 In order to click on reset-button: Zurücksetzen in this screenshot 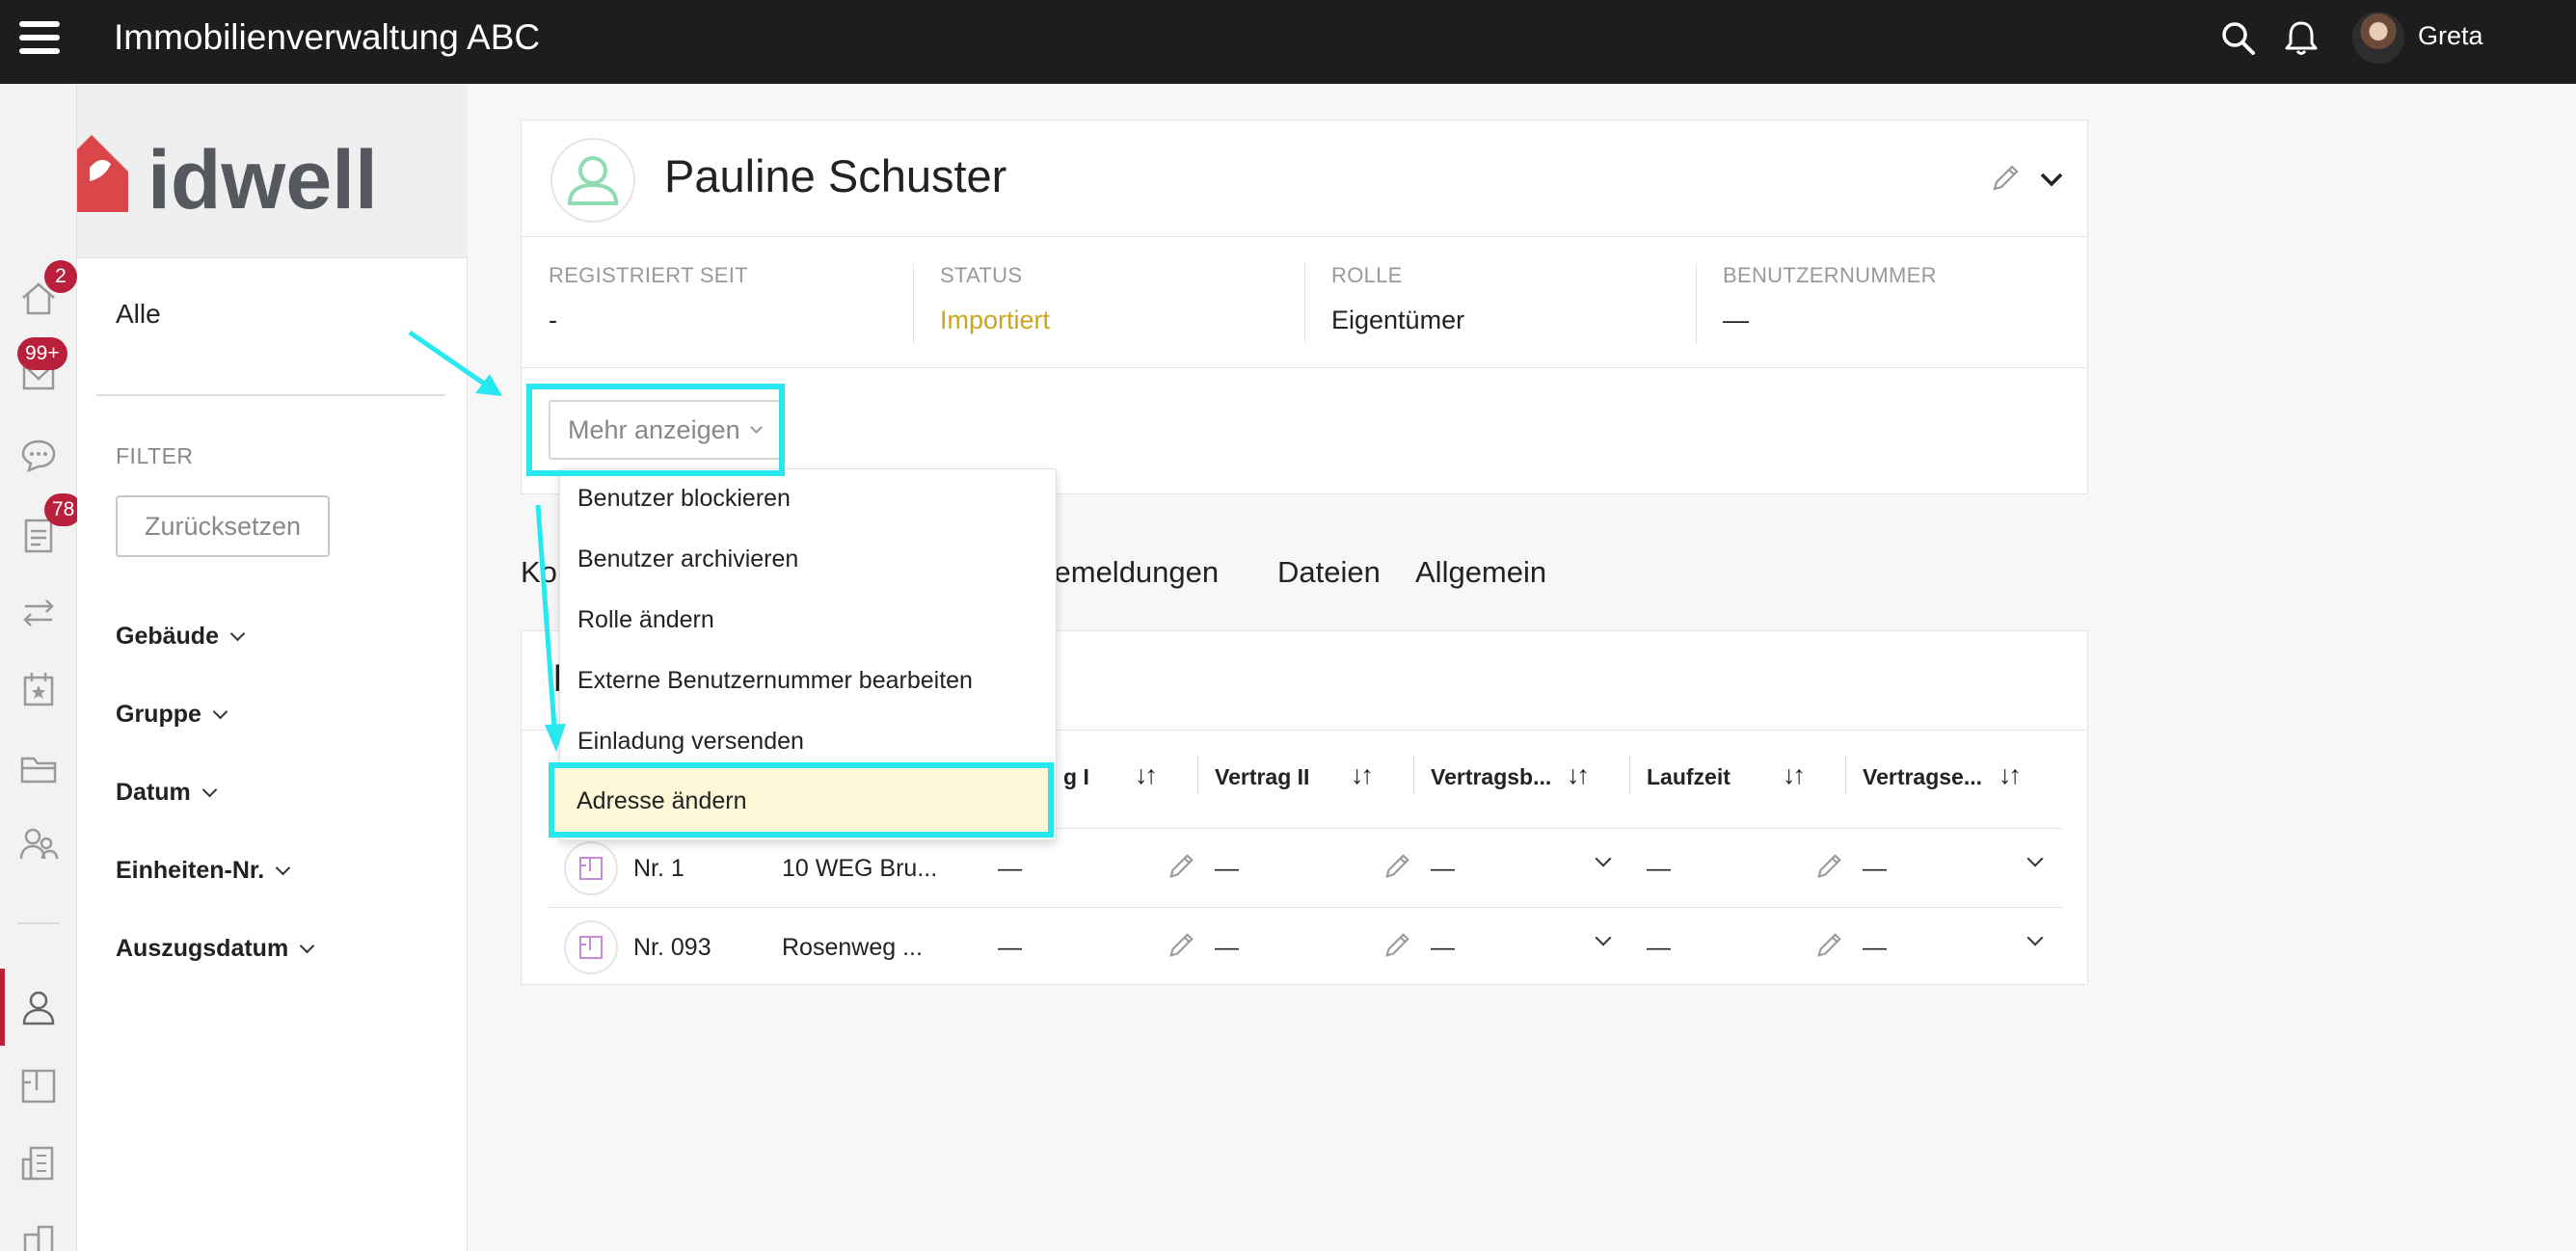, I will do `click(223, 526)`.